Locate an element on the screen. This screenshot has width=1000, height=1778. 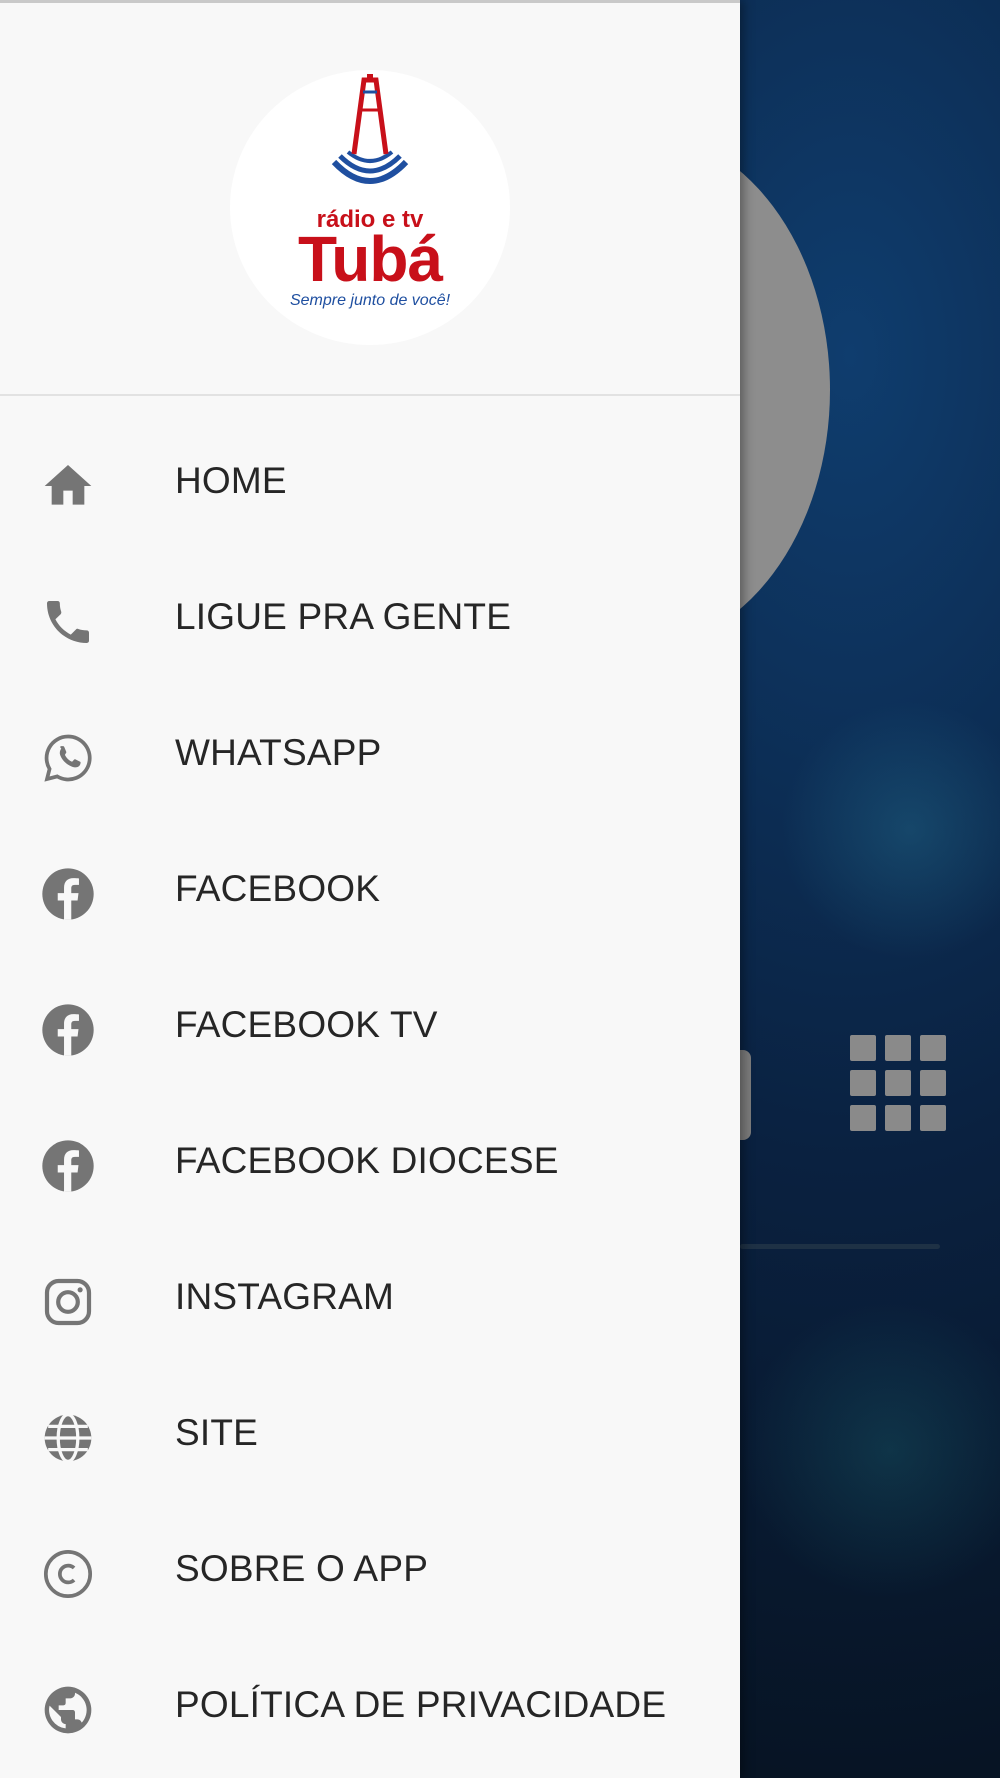
menu-item-about: SOBRE O APP is located at coordinates (370, 1568).